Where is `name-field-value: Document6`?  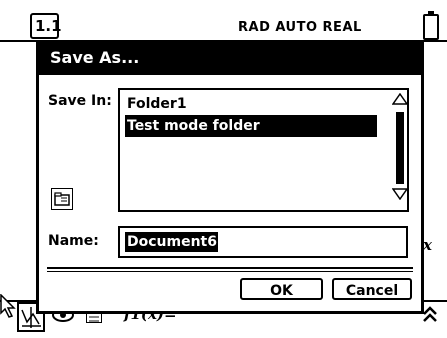 name-field-value: Document6 is located at coordinates (171, 242).